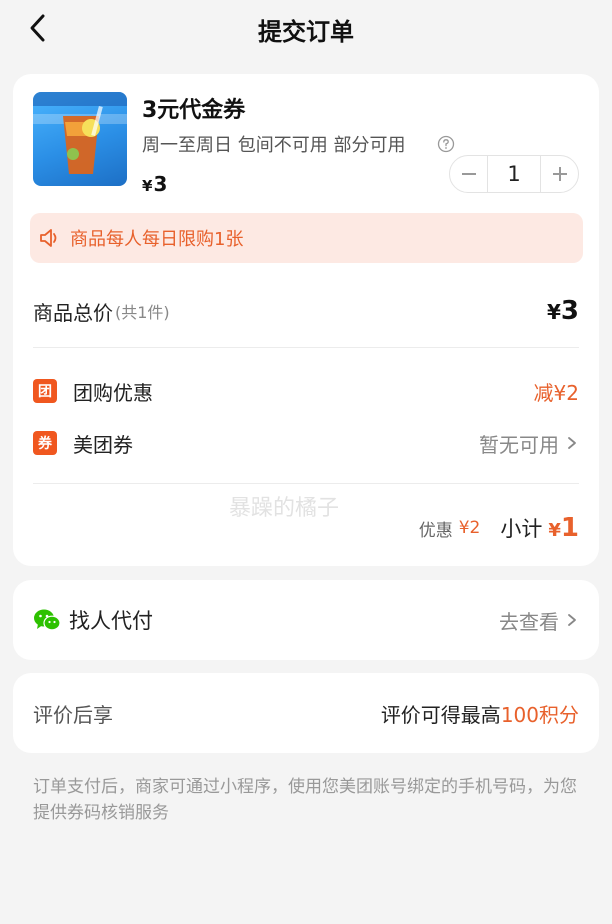 Image resolution: width=612 pixels, height=924 pixels. Describe the element at coordinates (80, 139) in the screenshot. I see `product-image` at that location.